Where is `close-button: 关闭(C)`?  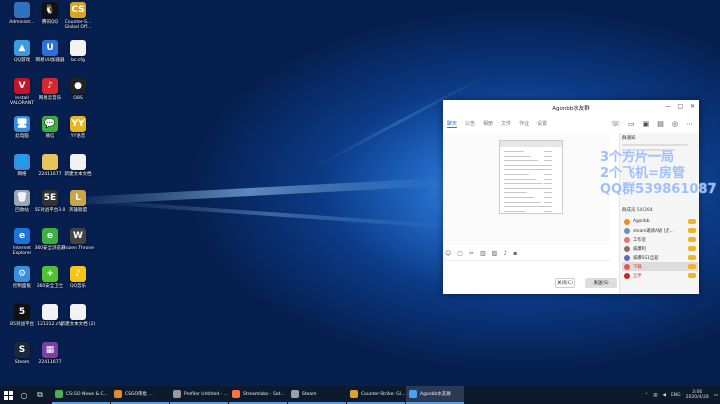
close-button: 关闭(C) is located at coordinates (565, 283).